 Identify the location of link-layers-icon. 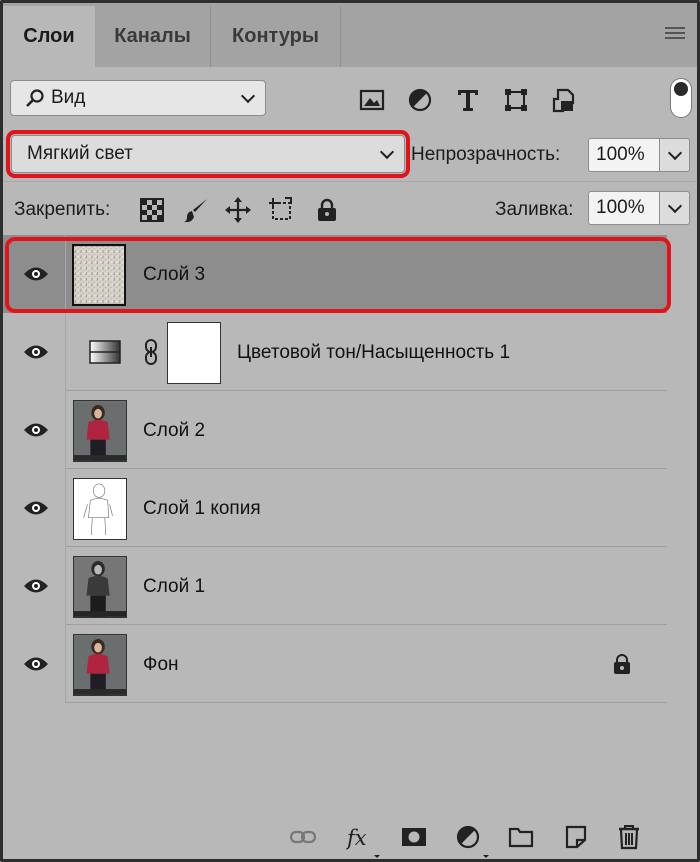
(303, 837).